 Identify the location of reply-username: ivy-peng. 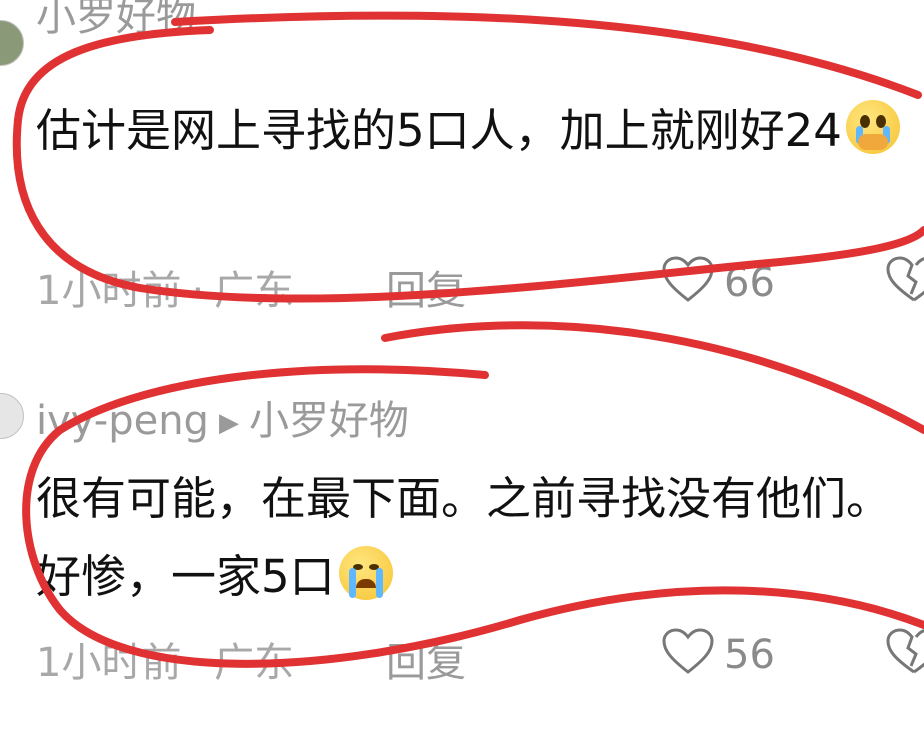
(122, 421).